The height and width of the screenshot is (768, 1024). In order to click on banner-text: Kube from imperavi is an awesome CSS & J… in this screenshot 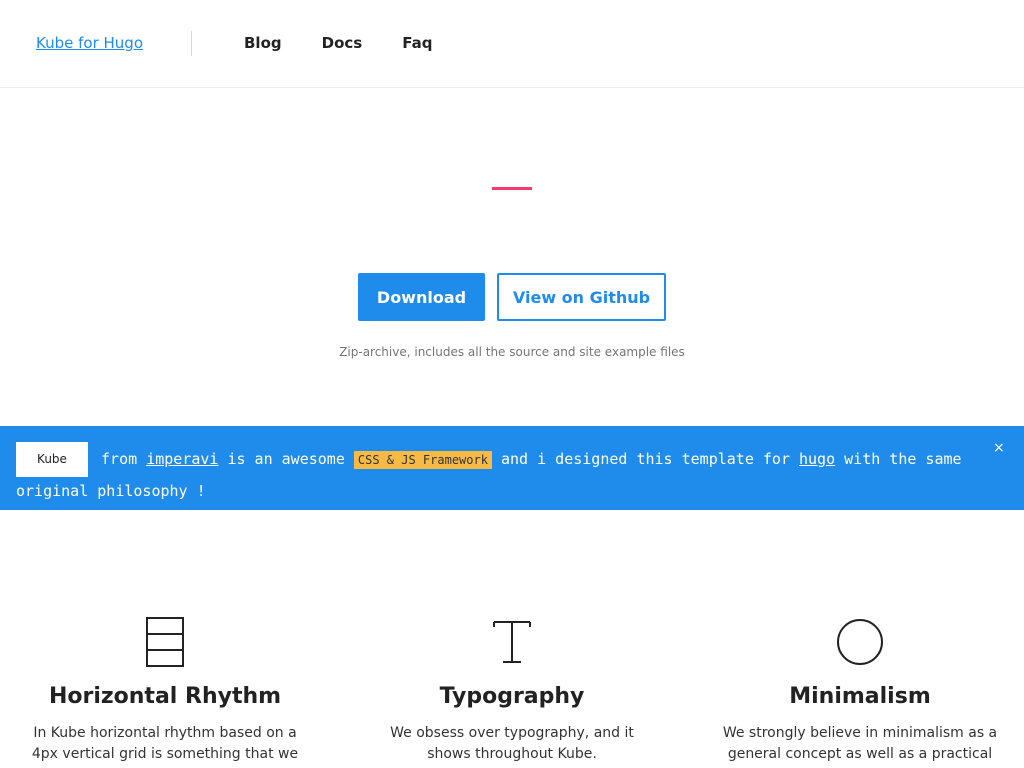, I will do `click(503, 474)`.